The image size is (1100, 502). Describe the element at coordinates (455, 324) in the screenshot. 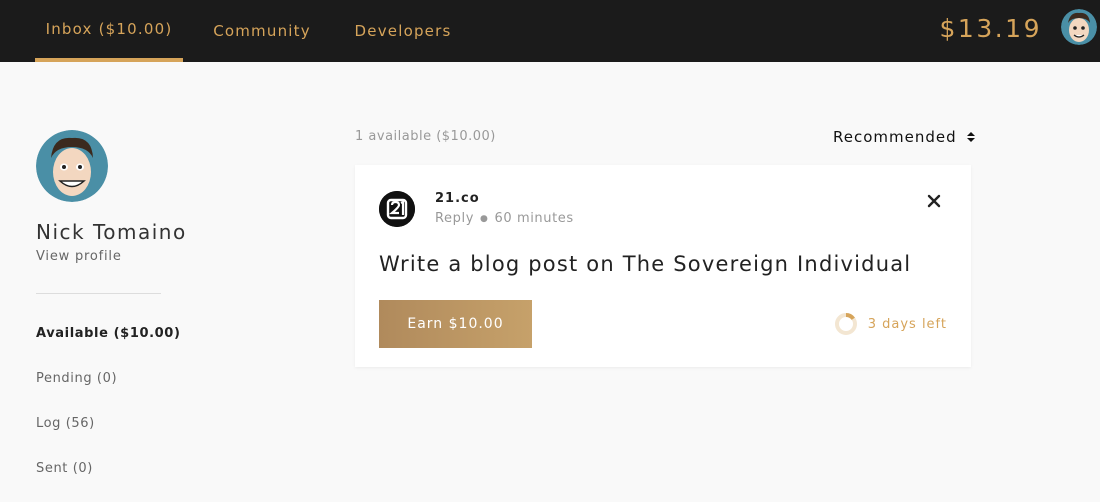

I see `earn-button: Earn $10.00` at that location.